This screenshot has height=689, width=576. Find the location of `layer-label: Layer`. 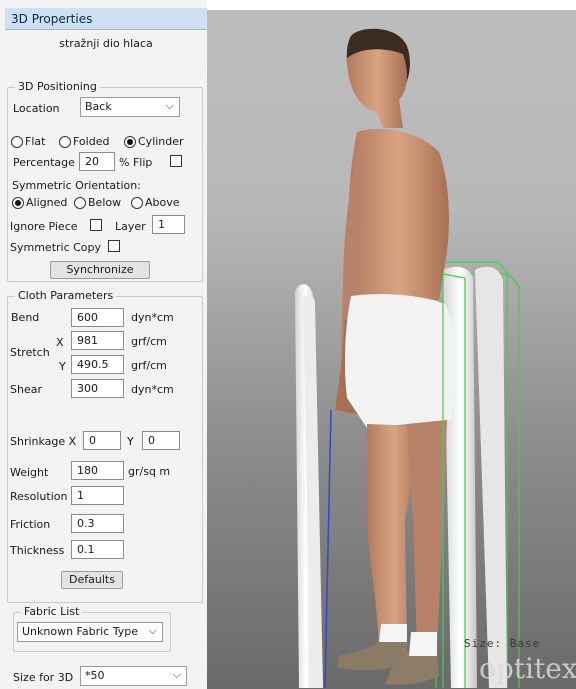

layer-label: Layer is located at coordinates (130, 226).